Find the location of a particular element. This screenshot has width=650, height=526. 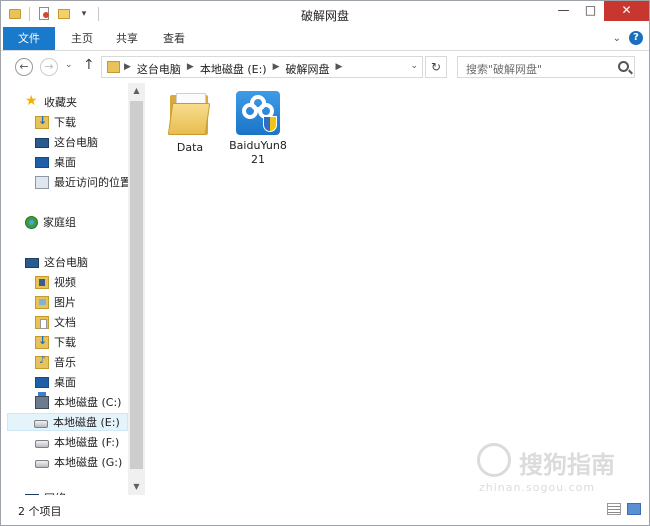

breadcrumb-this-pc: 这台电脑 is located at coordinates (159, 69).